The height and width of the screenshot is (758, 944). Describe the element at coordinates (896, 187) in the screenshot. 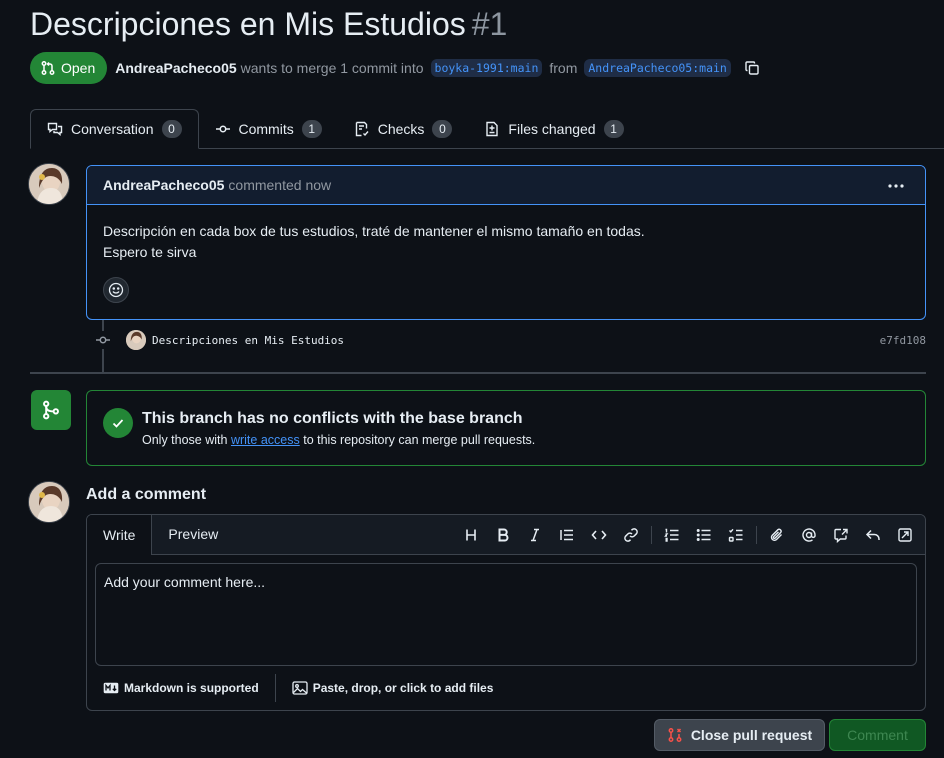

I see `kebab-horizontal-icon` at that location.